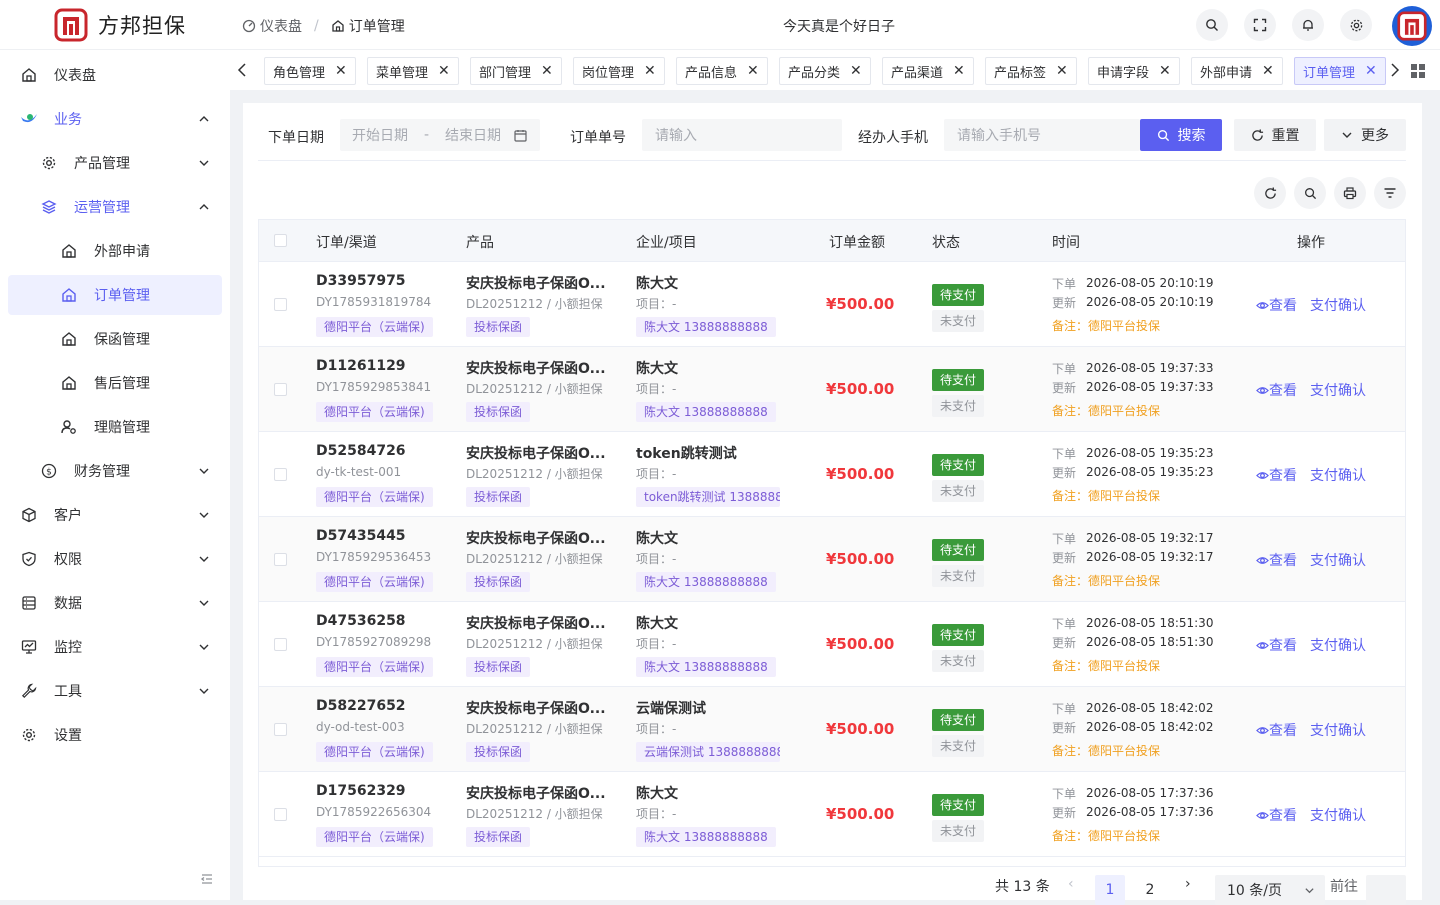 This screenshot has height=905, width=1440. I want to click on sidebar-item-product-management: 产品管理, so click(115, 163).